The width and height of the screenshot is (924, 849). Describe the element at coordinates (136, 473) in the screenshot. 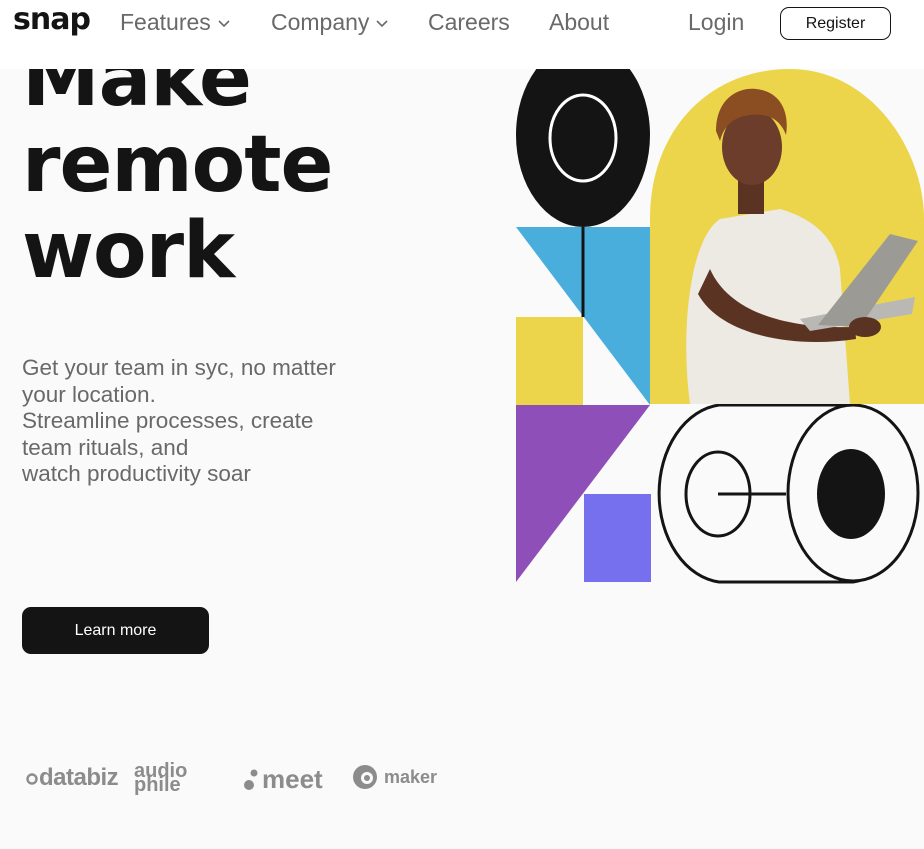

I see `hero-description-line: watch productivity soar` at that location.